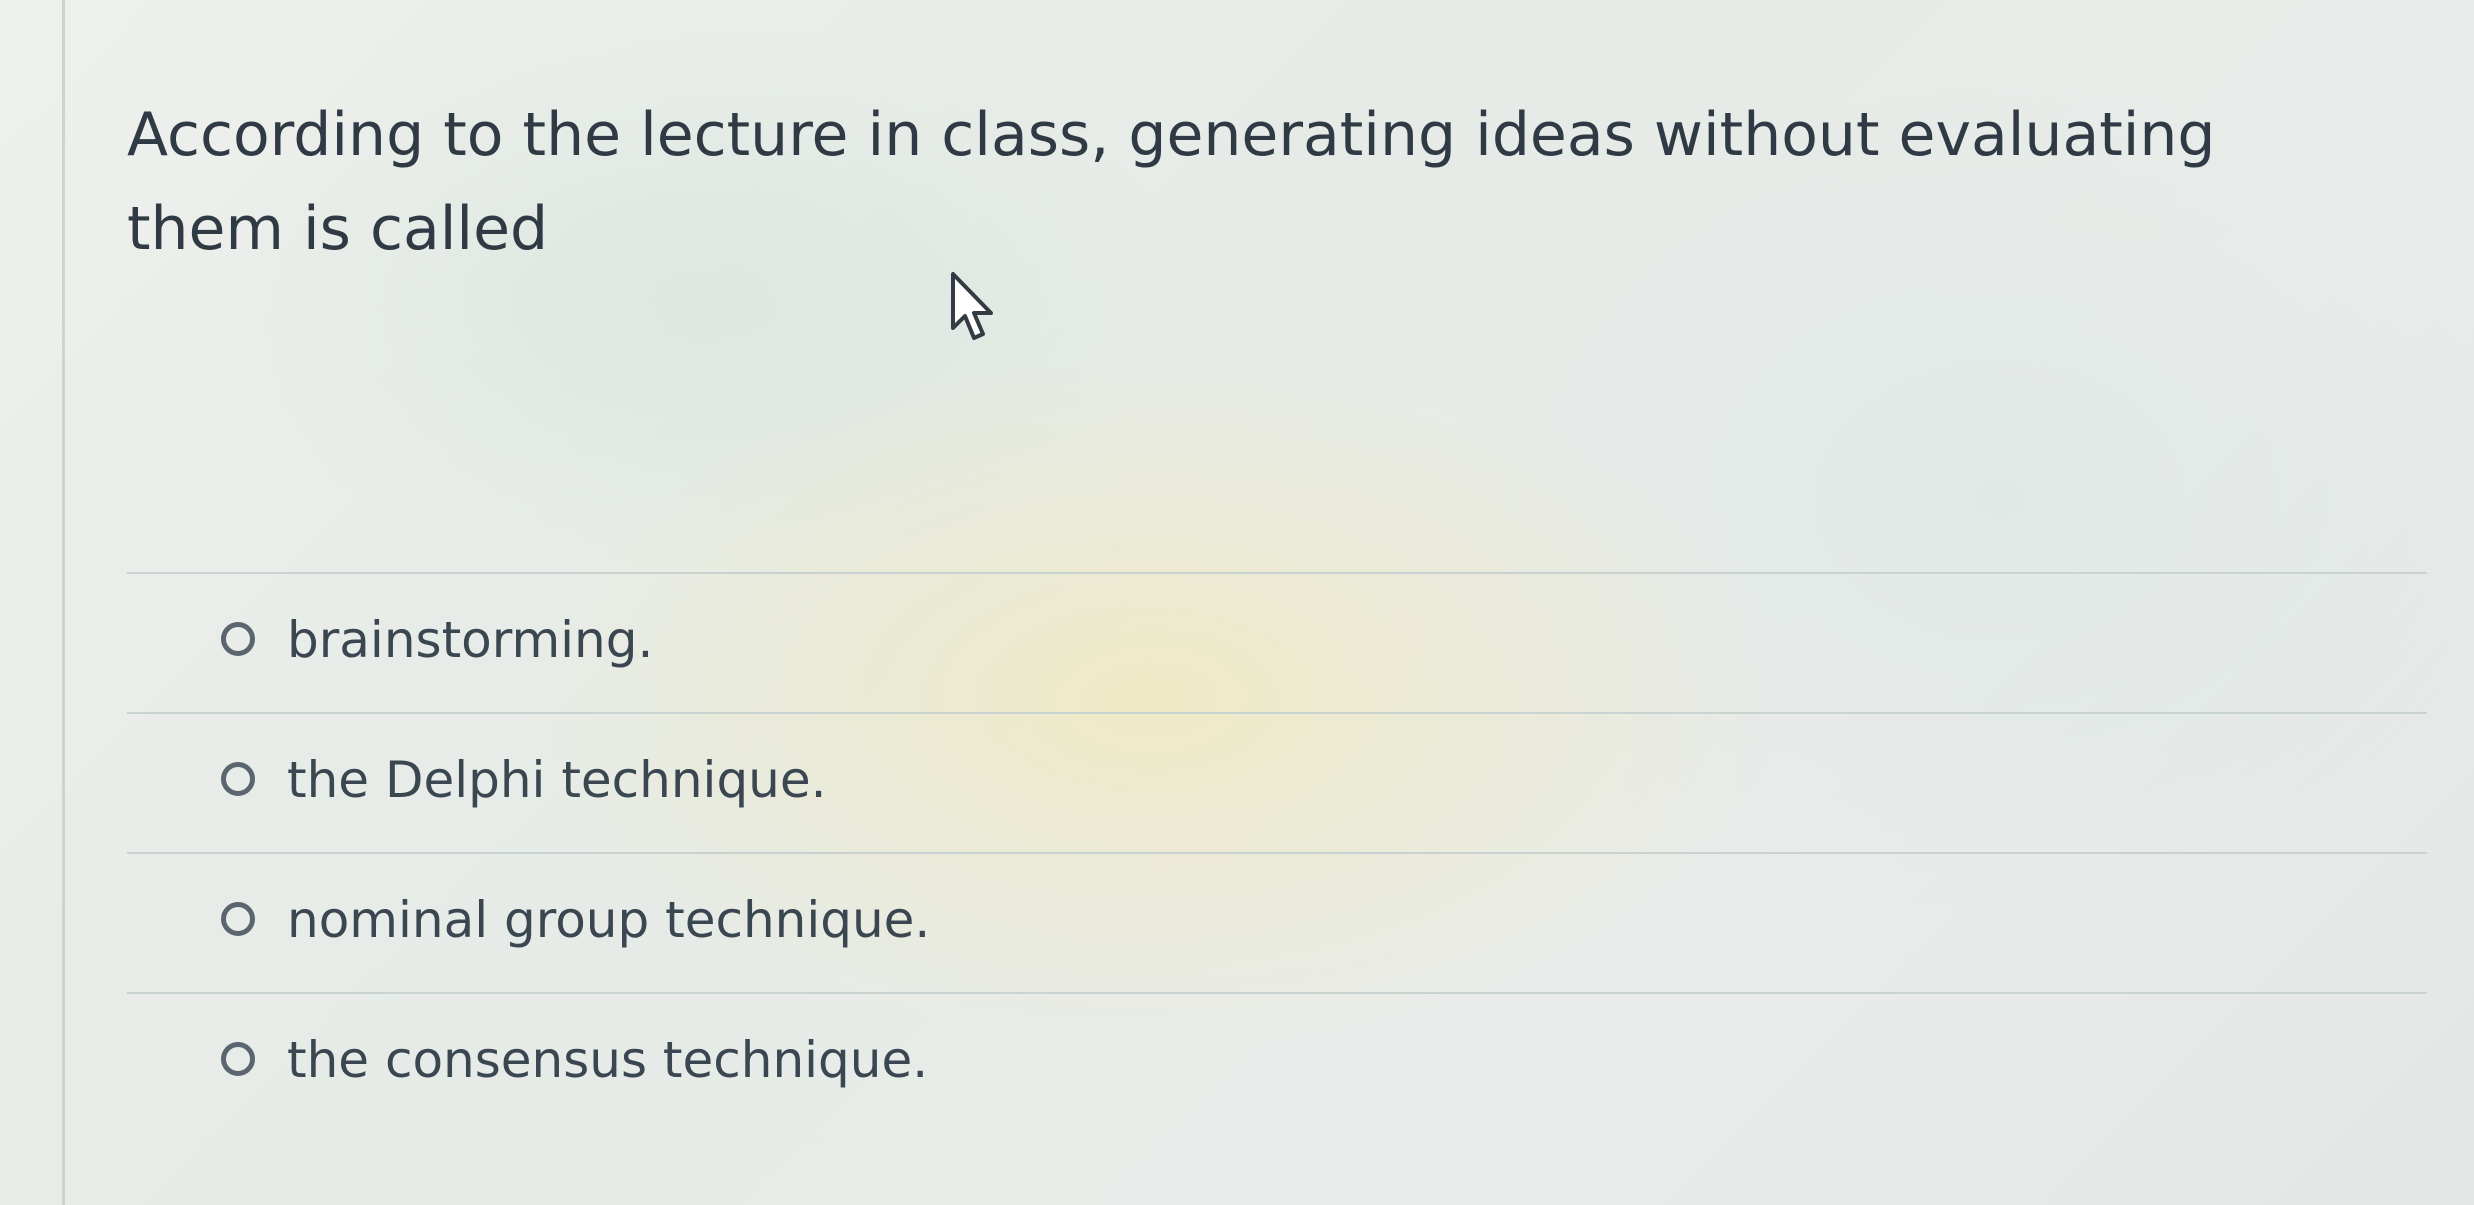 The width and height of the screenshot is (2474, 1205). I want to click on answer-label: the consensus technique., so click(608, 1060).